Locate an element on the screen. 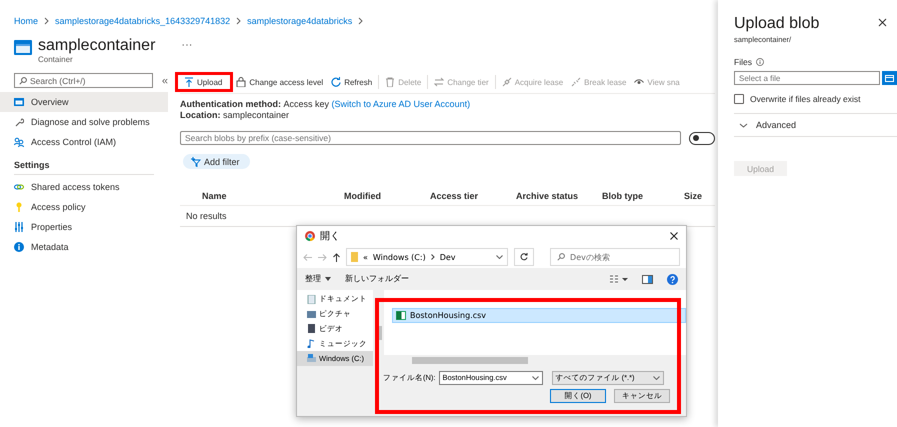  preview-pane-icon is located at coordinates (647, 279).